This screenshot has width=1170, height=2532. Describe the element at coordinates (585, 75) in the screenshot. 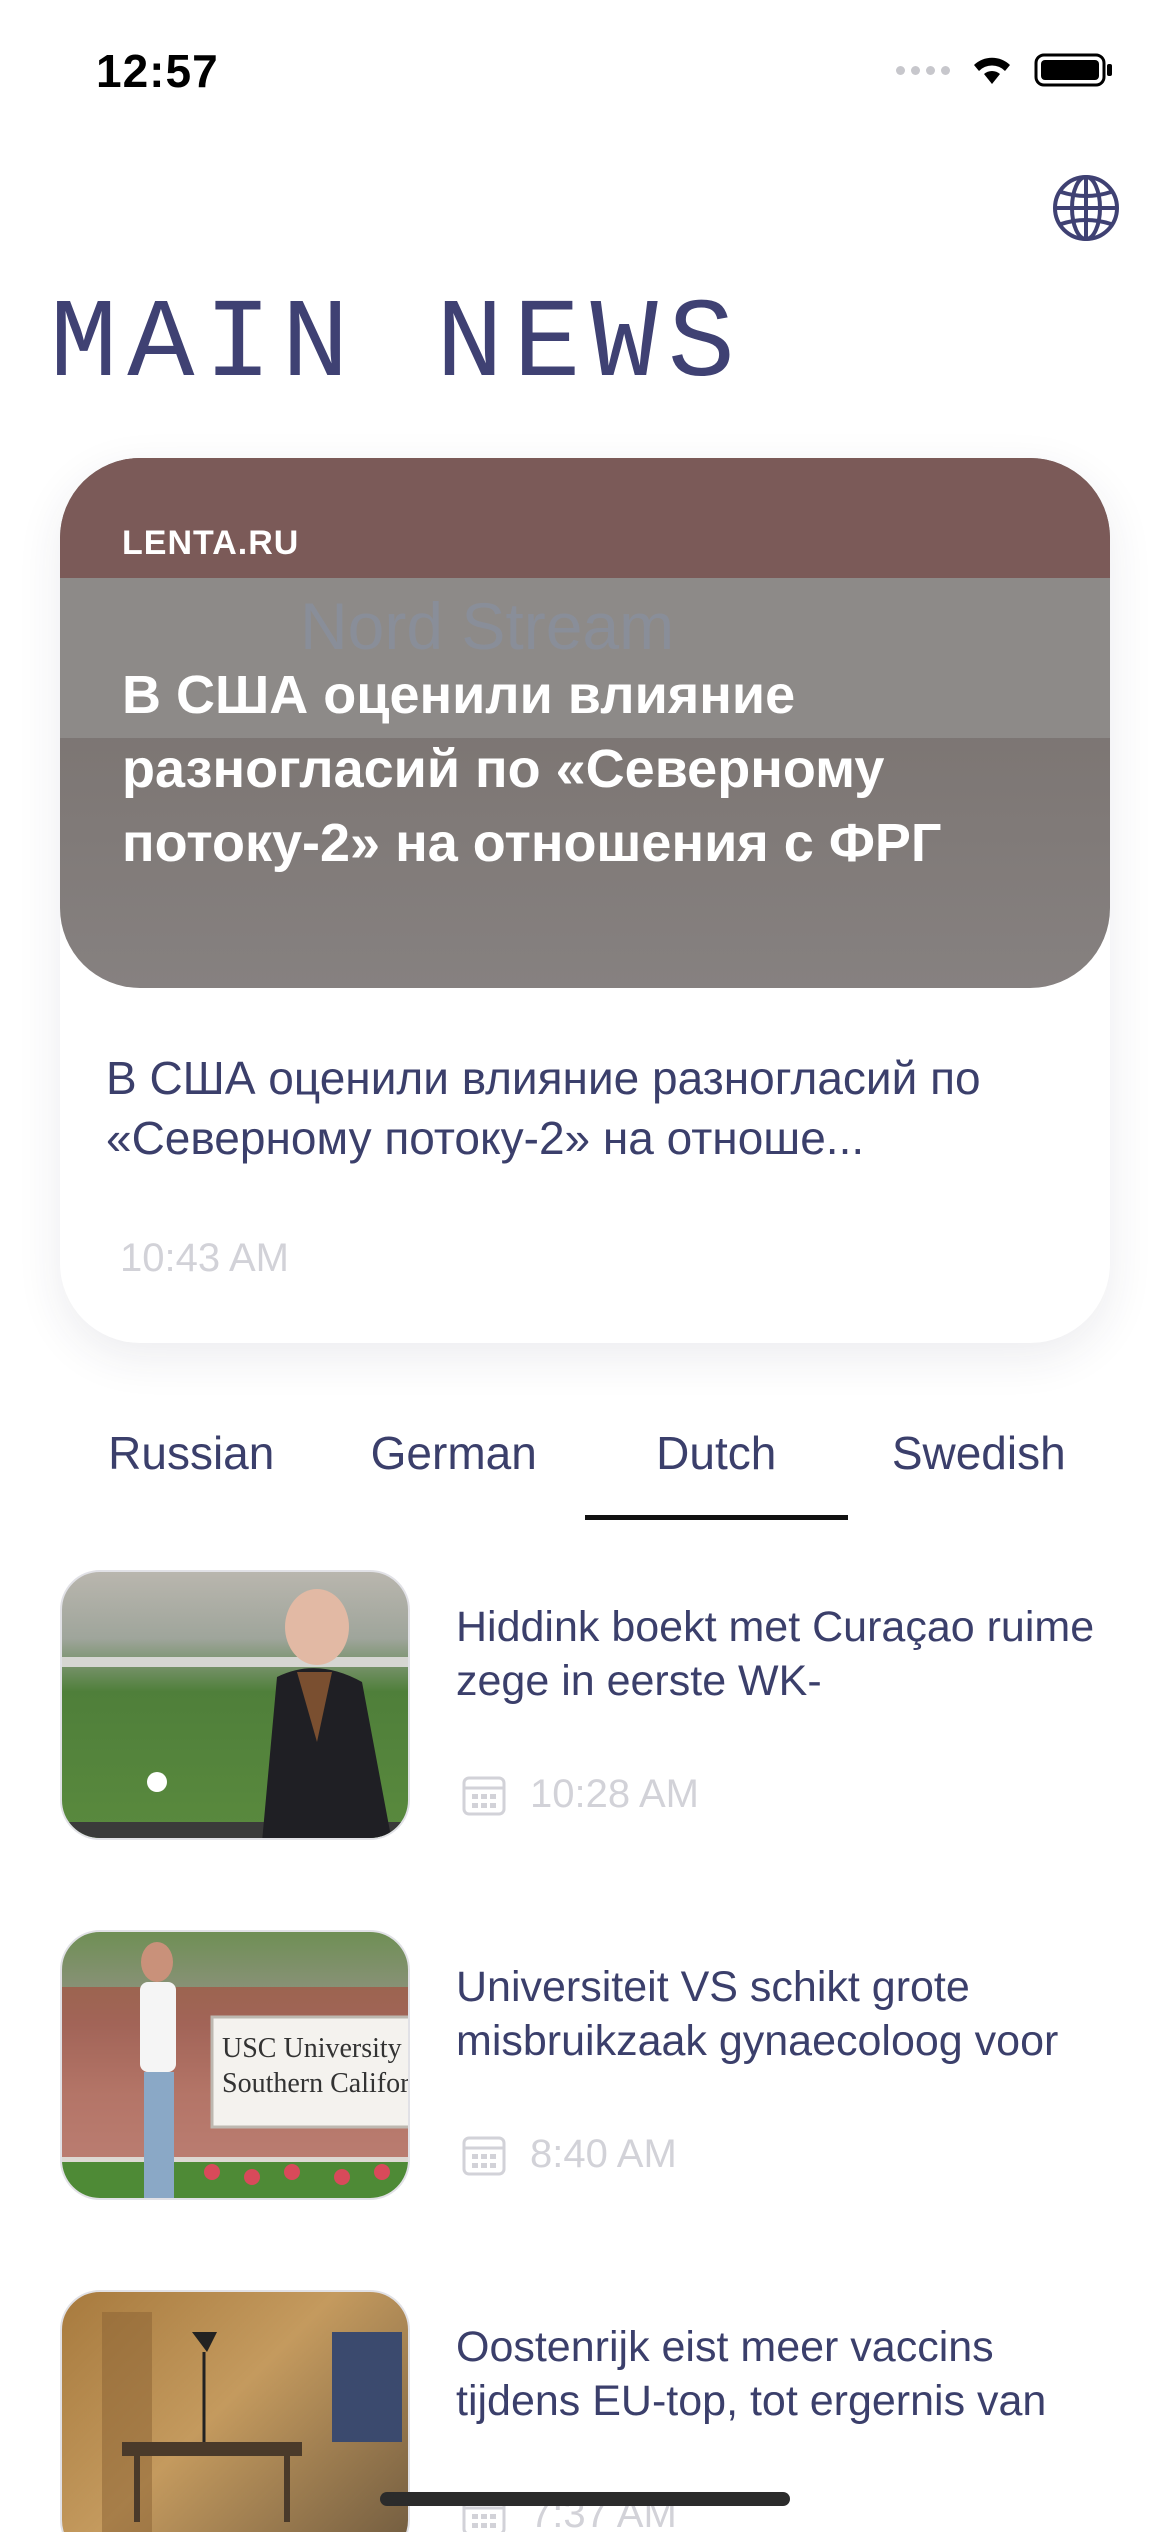

I see `status-bar: 12:57` at that location.